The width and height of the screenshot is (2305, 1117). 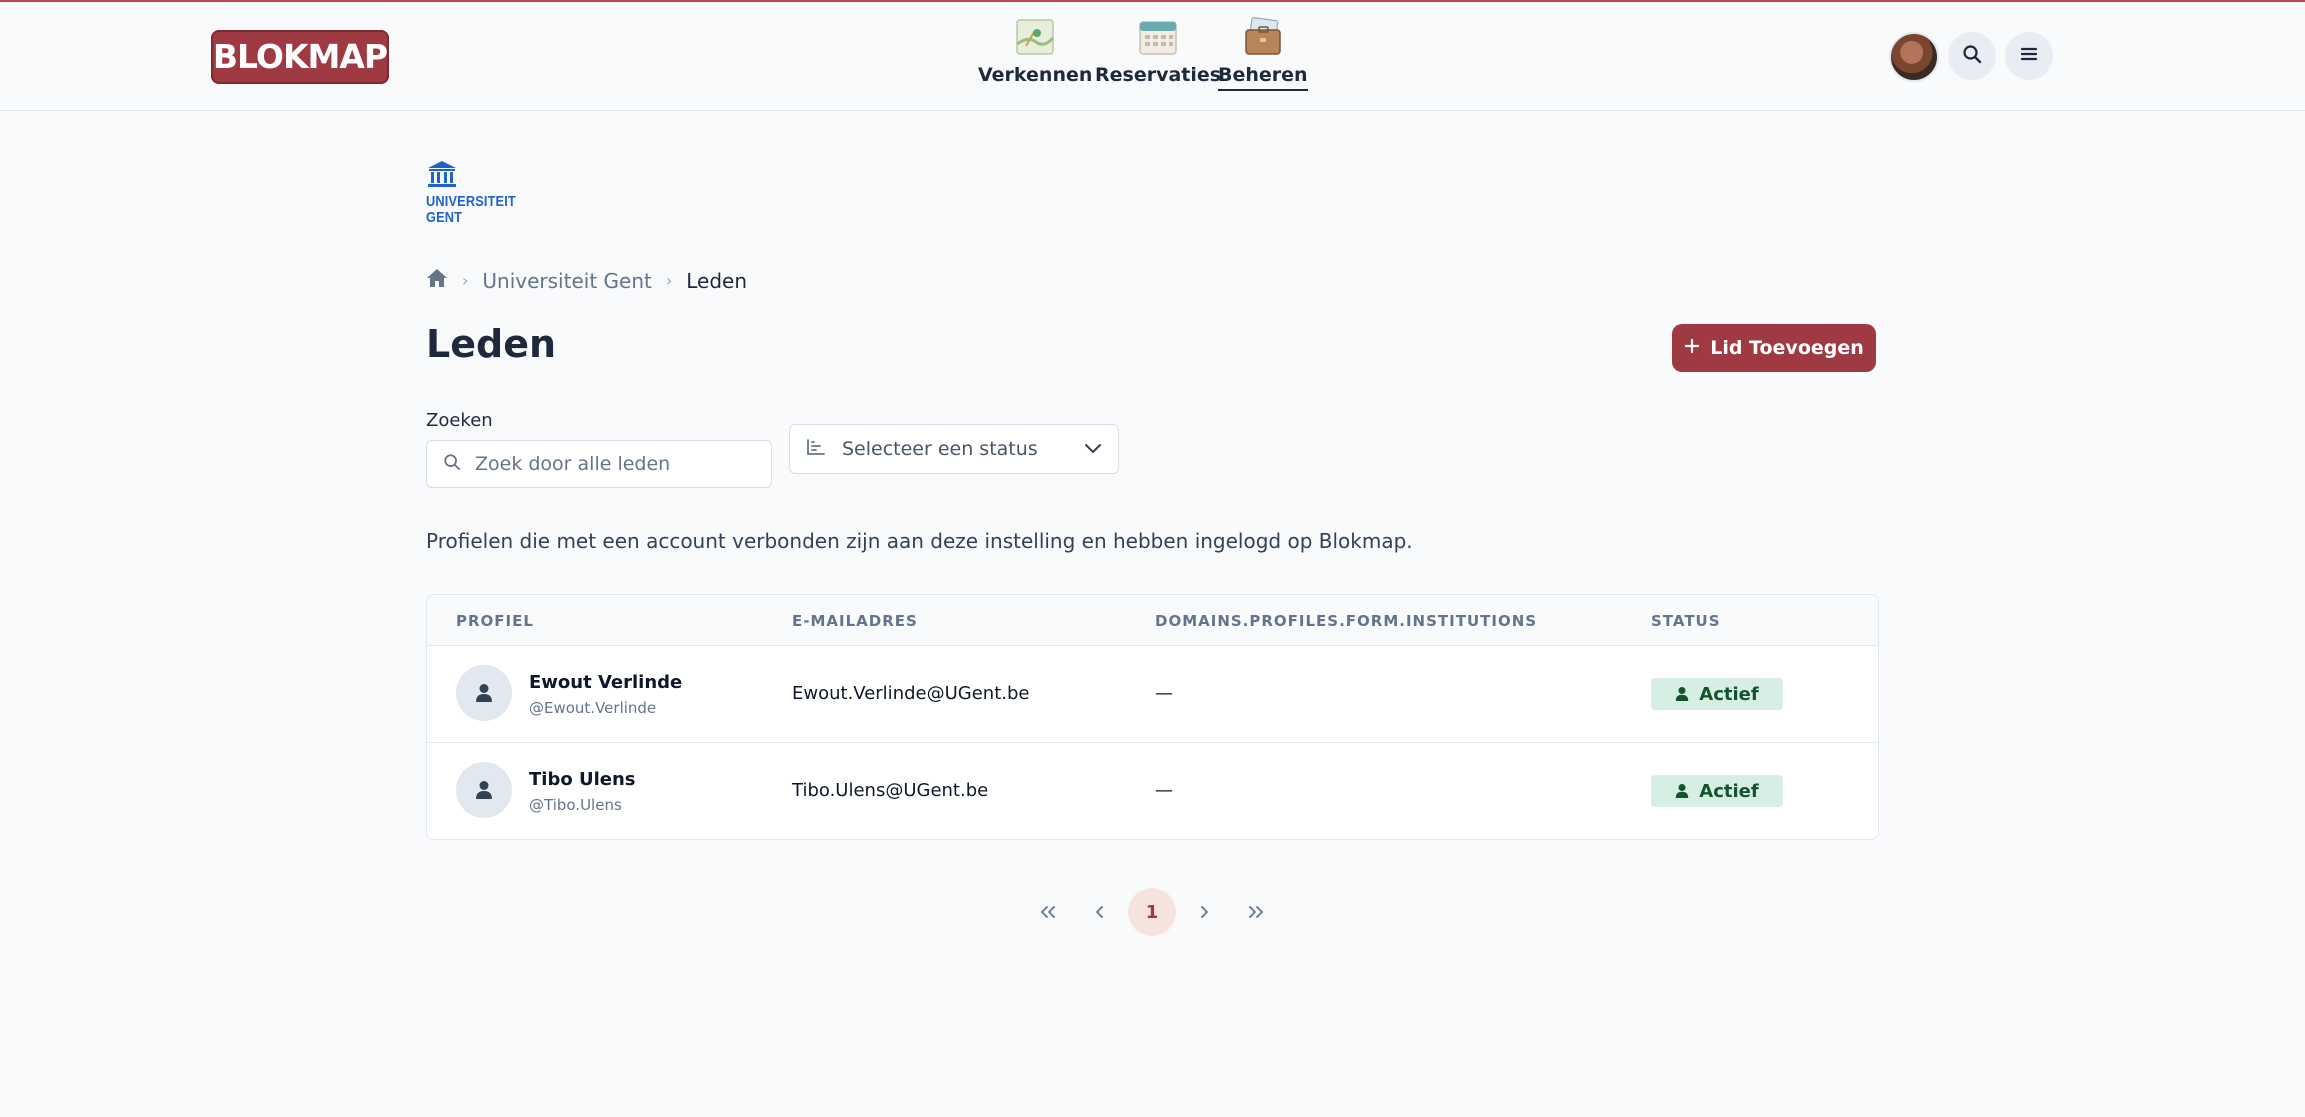 I want to click on logo-text-line2: GENT, so click(x=444, y=217).